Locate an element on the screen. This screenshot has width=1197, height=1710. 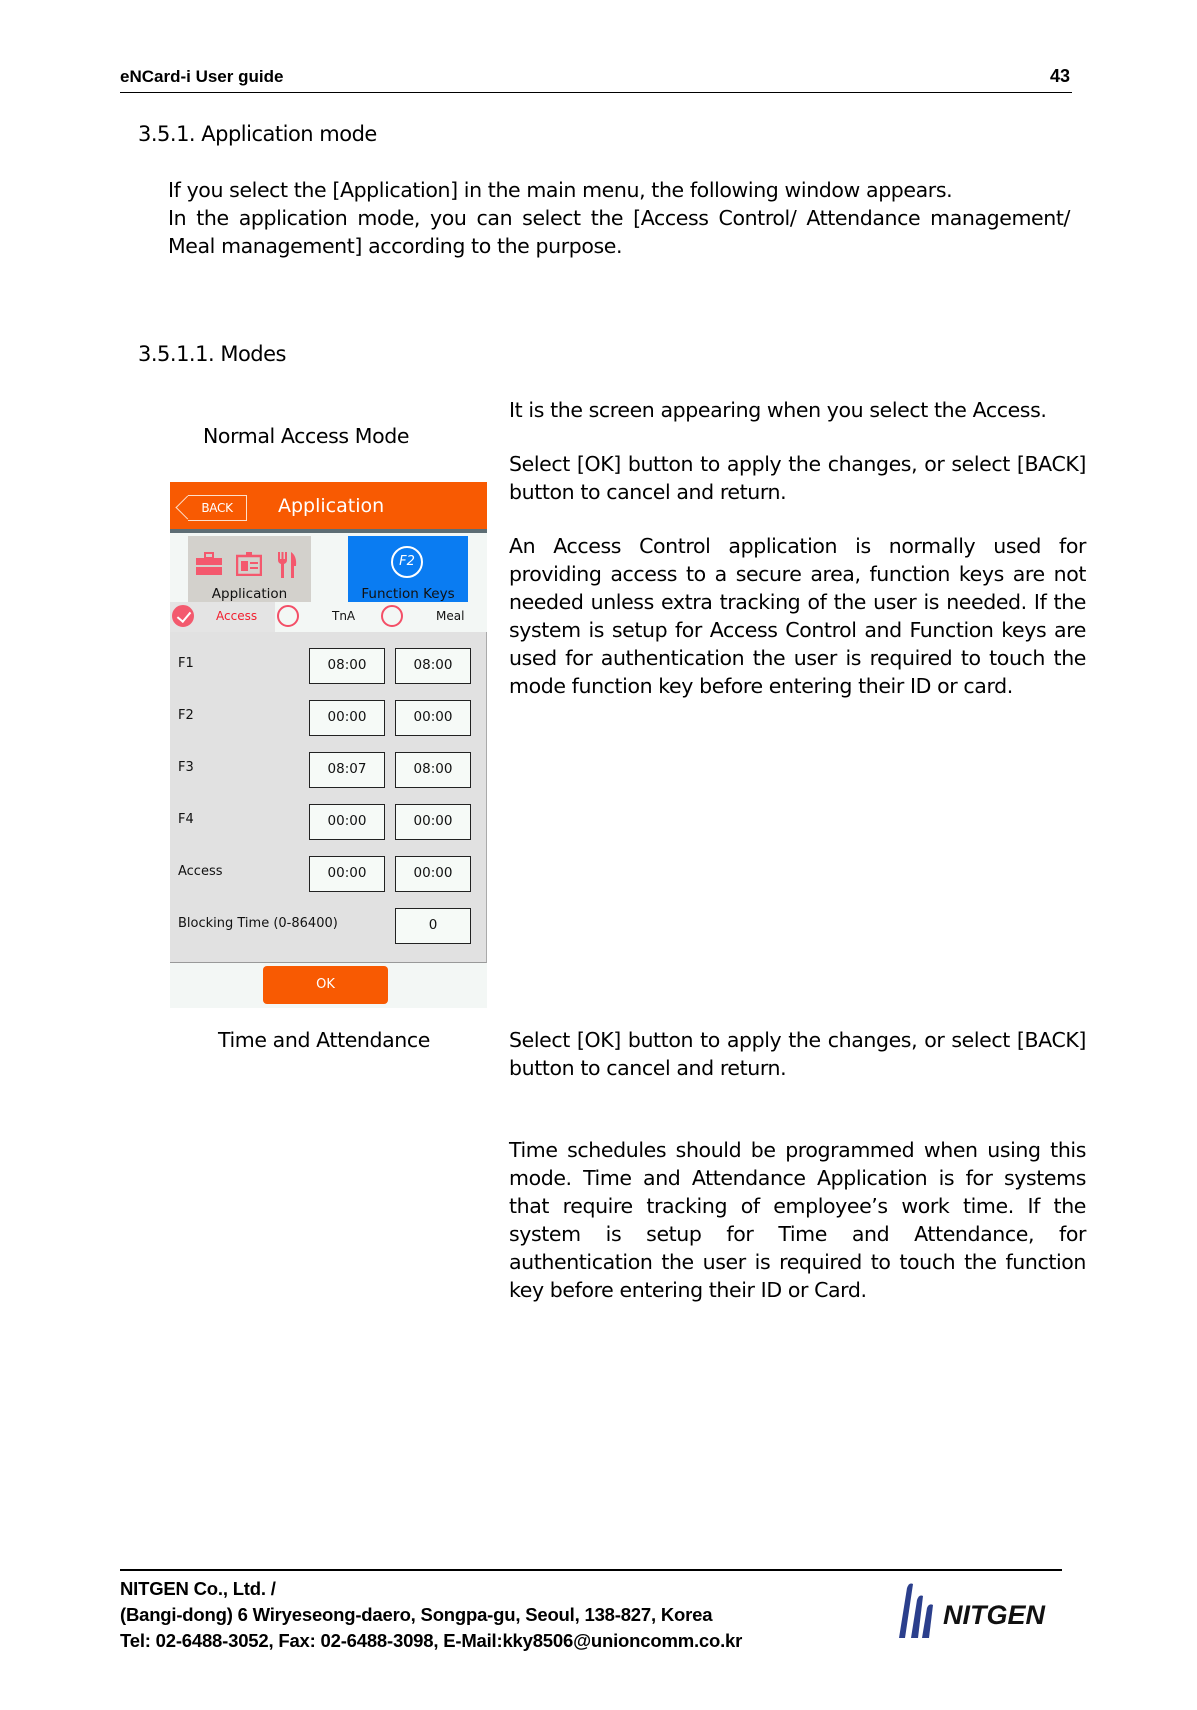
f3-end-time-field: 08:00 is located at coordinates (433, 770).